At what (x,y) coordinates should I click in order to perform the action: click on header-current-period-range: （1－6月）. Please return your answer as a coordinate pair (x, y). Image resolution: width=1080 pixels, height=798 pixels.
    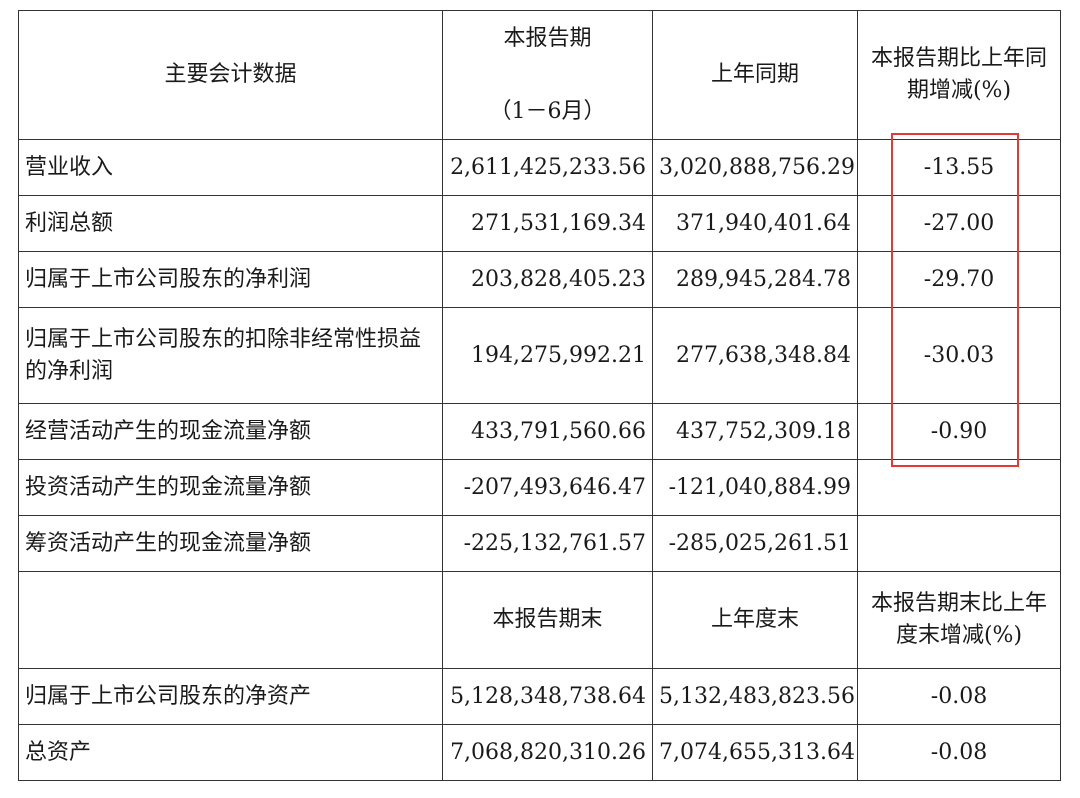
    Looking at the image, I should click on (547, 111).